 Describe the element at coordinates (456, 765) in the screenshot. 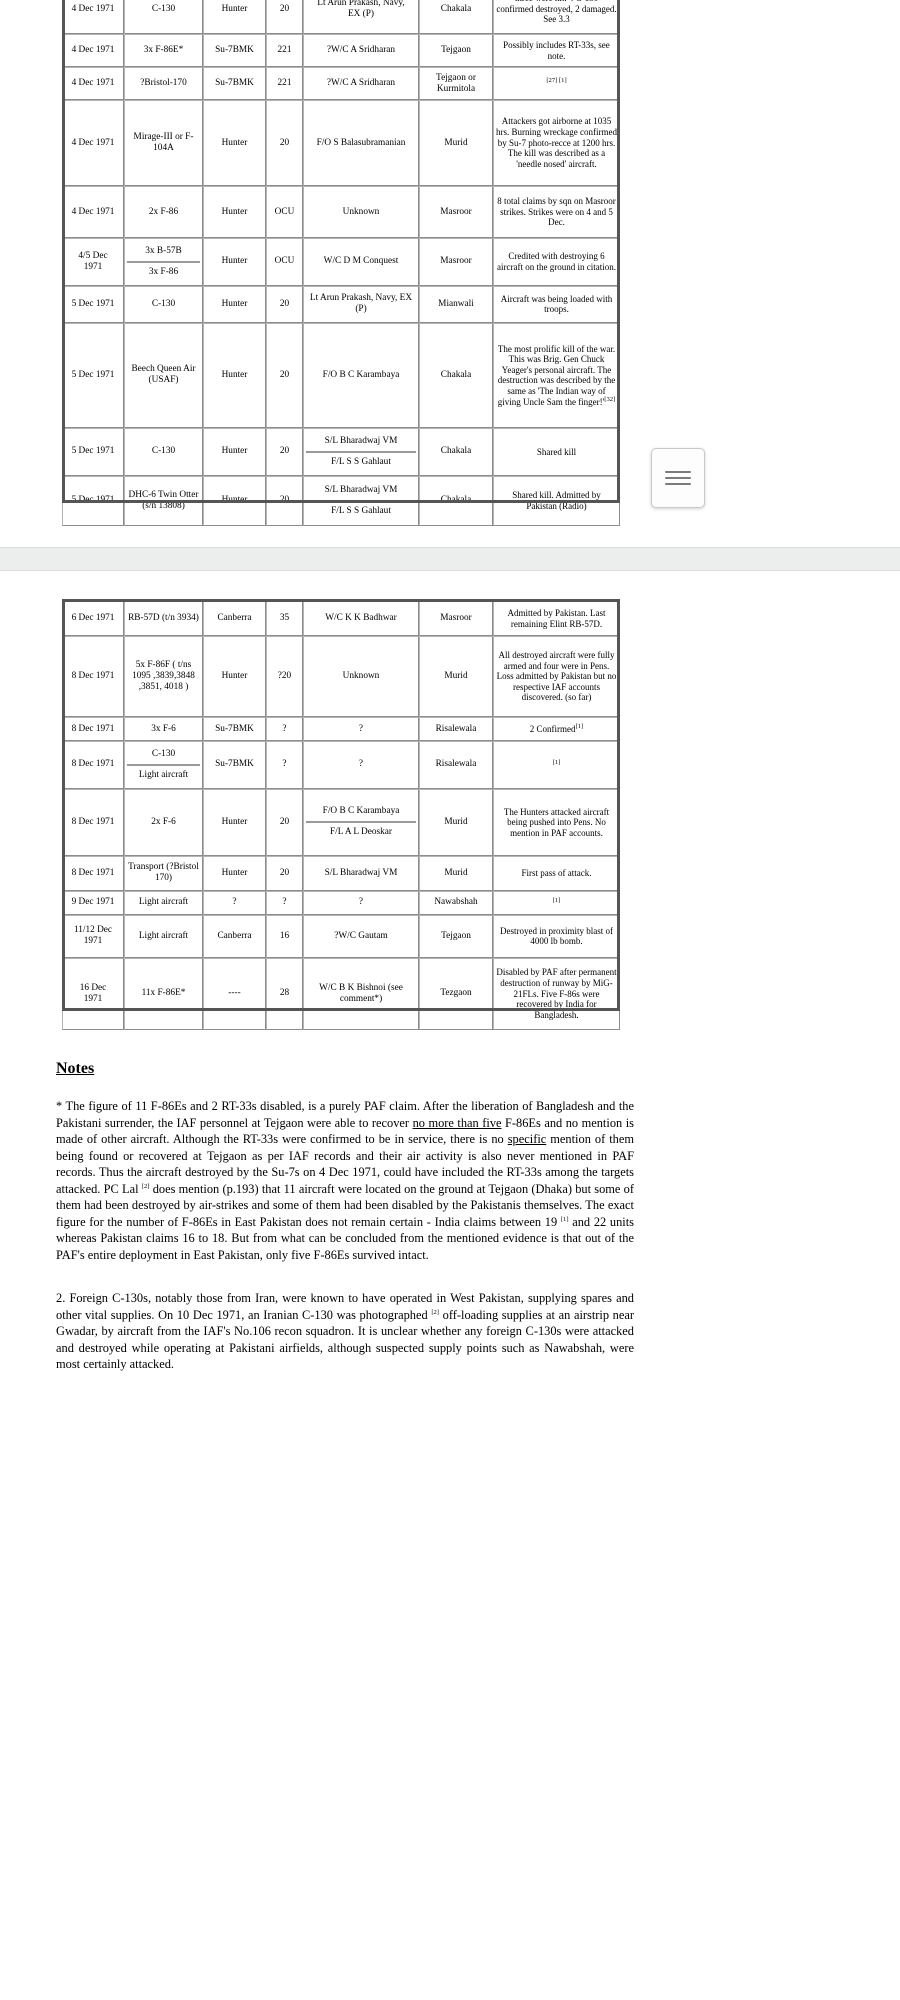

I see `cell-base: Risalewala` at that location.